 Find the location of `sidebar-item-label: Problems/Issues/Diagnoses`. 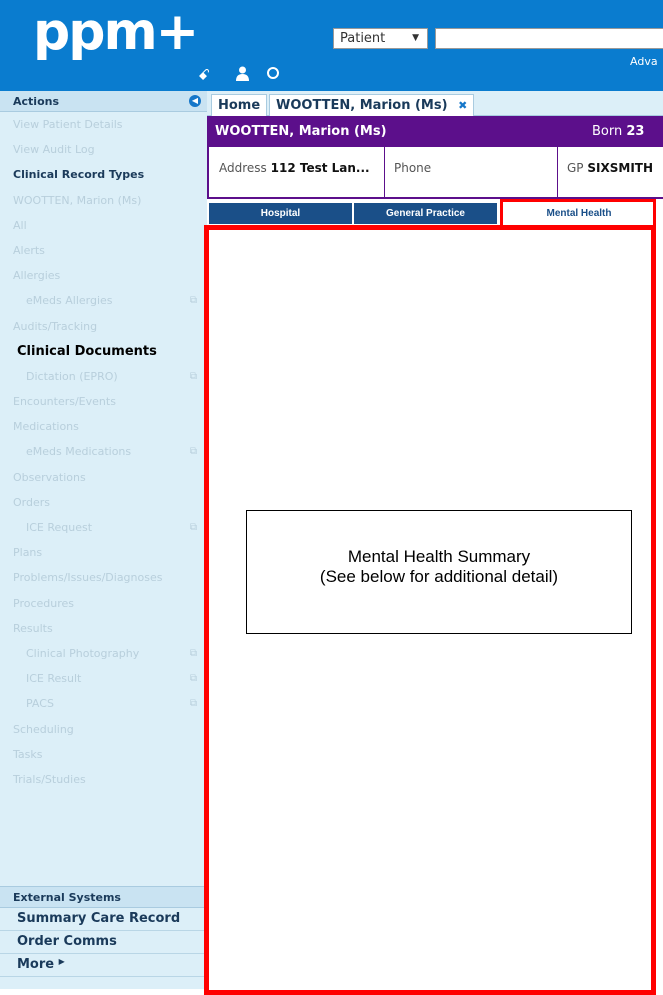

sidebar-item-label: Problems/Issues/Diagnoses is located at coordinates (88, 578).